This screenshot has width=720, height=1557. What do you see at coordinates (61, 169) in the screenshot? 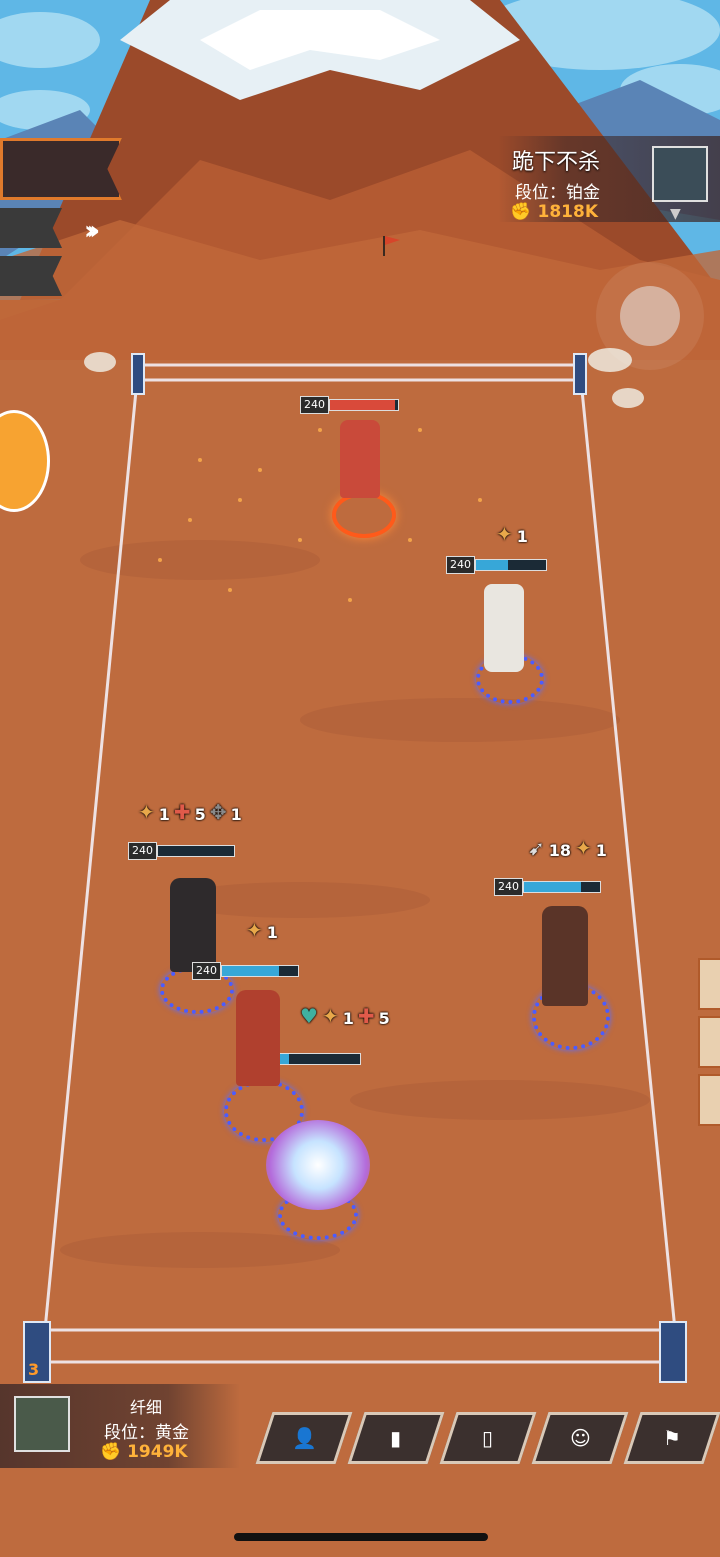
I see `turn-portrait-current` at bounding box center [61, 169].